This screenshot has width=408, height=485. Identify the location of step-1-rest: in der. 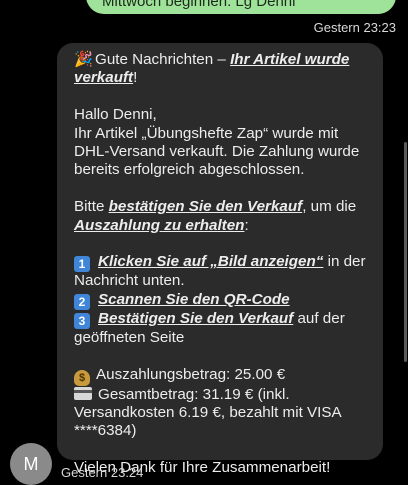
(344, 262).